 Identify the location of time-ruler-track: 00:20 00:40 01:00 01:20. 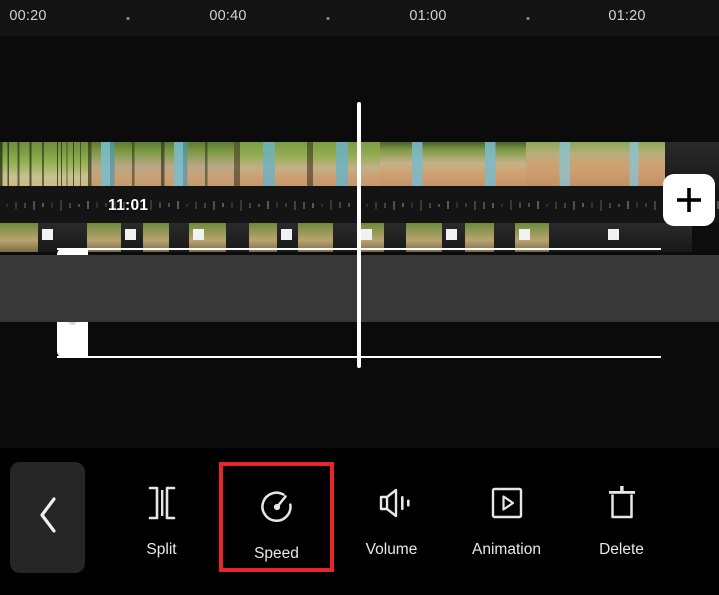
(359, 18).